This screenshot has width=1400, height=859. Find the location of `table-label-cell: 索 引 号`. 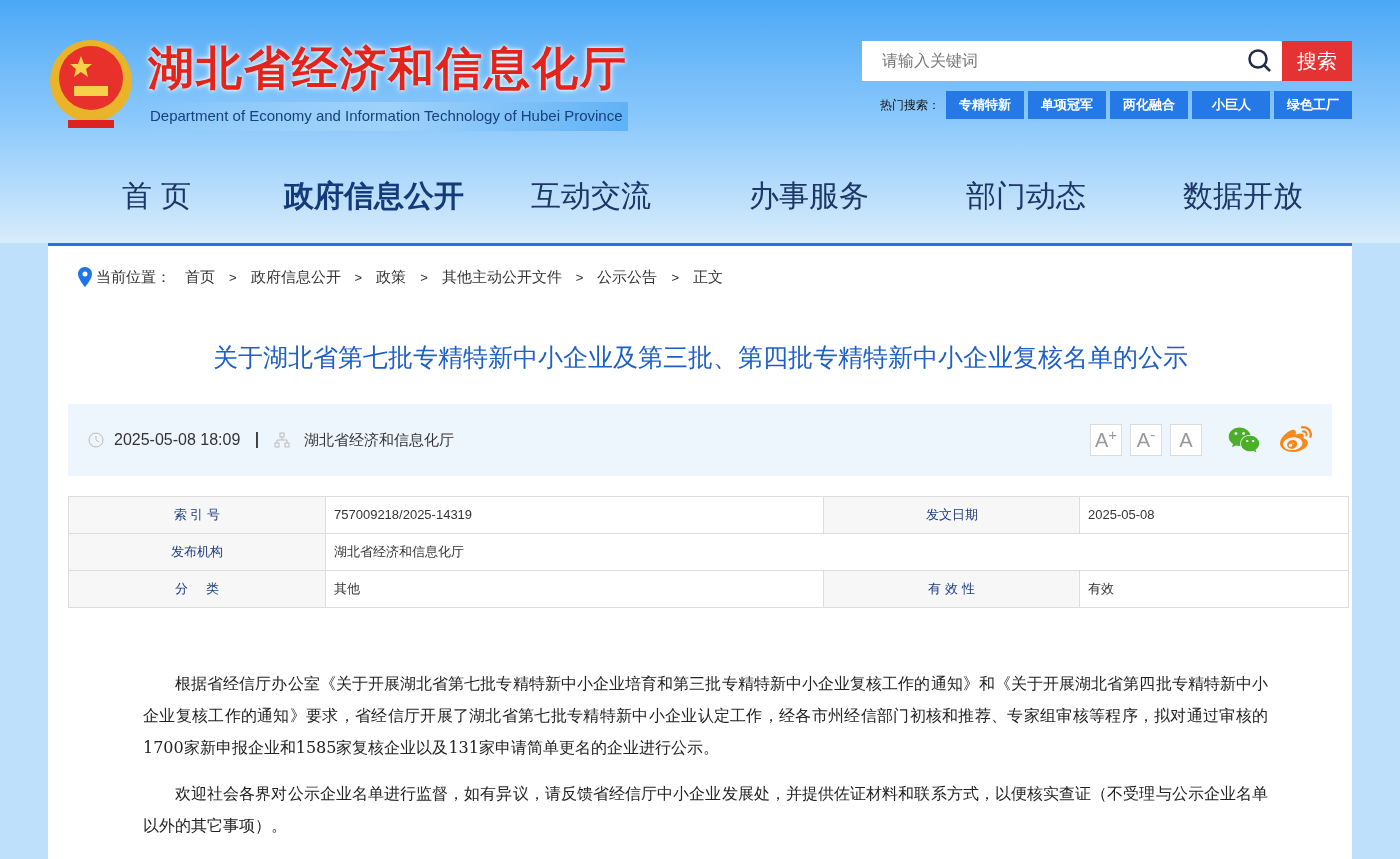

table-label-cell: 索 引 号 is located at coordinates (197, 515).